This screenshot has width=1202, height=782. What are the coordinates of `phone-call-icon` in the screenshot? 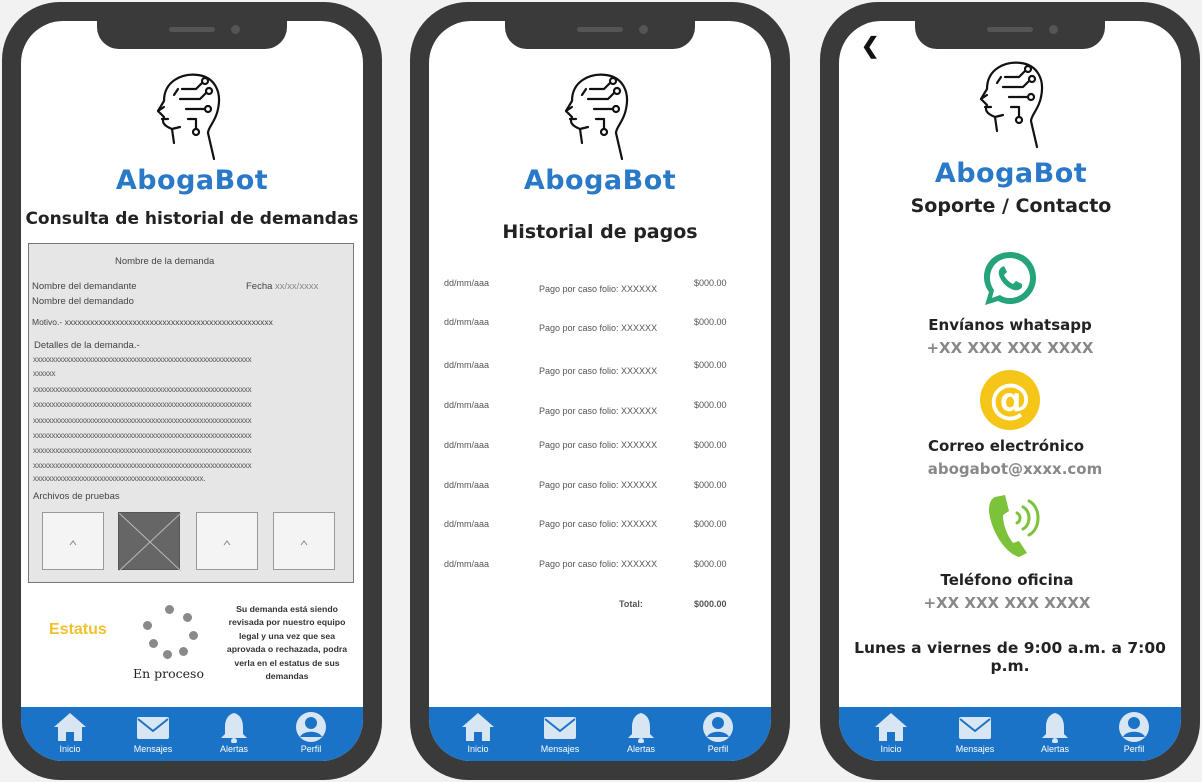 It's located at (1013, 525).